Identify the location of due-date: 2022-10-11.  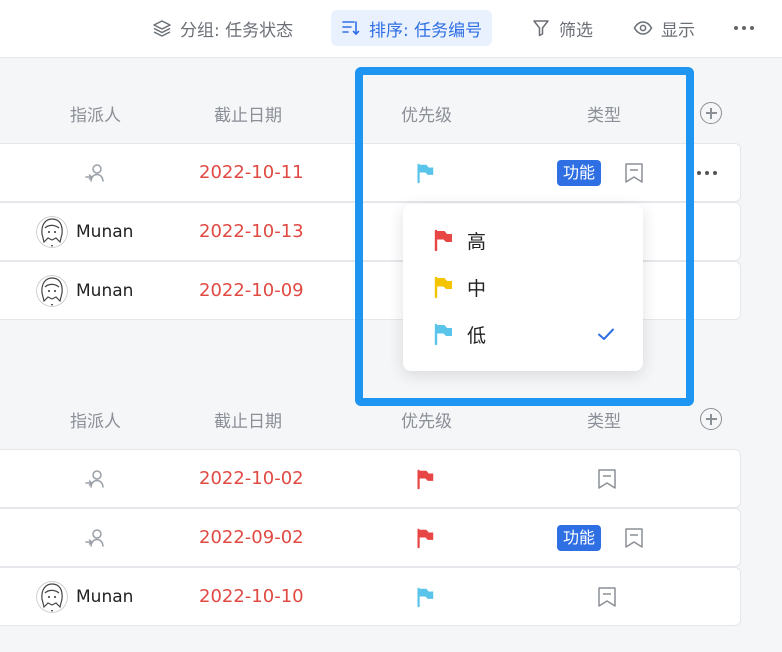
(251, 172).